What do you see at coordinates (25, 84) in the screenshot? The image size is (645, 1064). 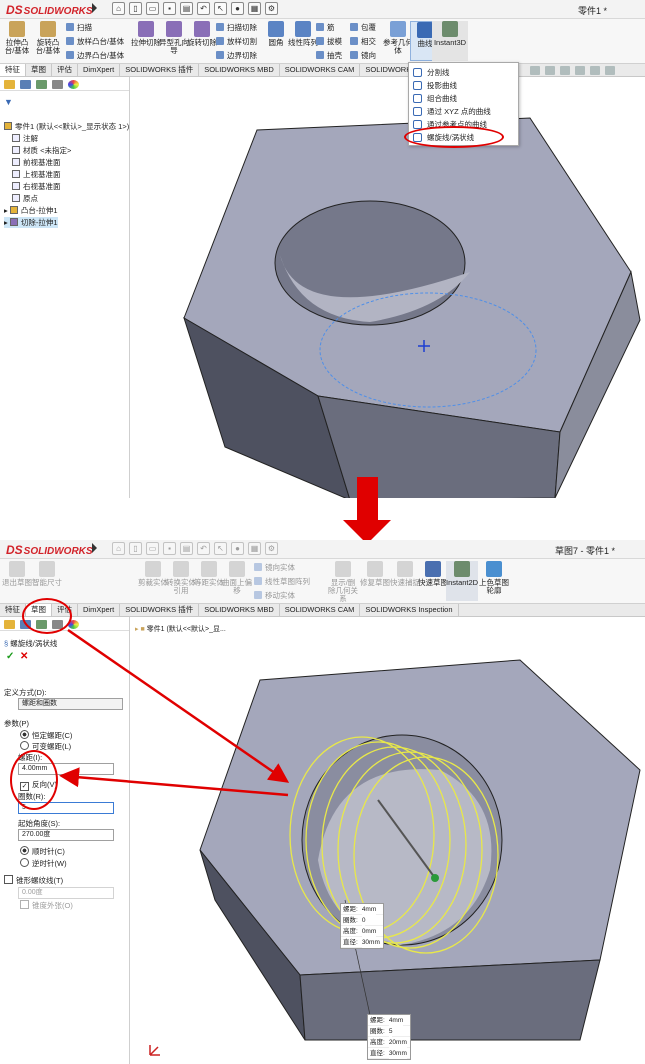 I see `property-tab-icon` at bounding box center [25, 84].